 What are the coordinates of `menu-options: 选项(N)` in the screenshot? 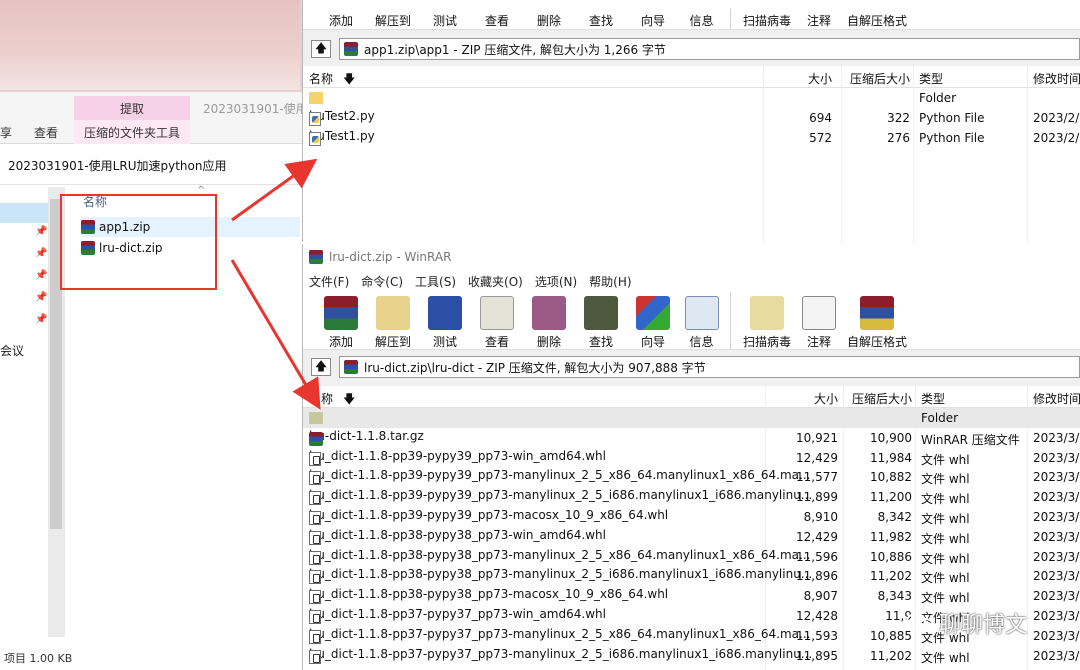 It's located at (556, 281).